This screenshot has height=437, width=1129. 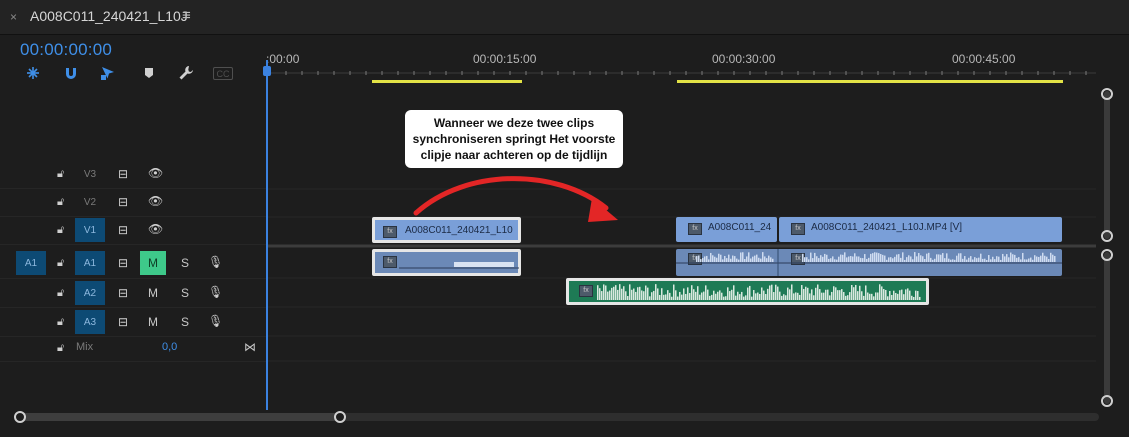 I want to click on clip-name: A008C011_240421_L10J.MP4 [V], so click(x=887, y=227).